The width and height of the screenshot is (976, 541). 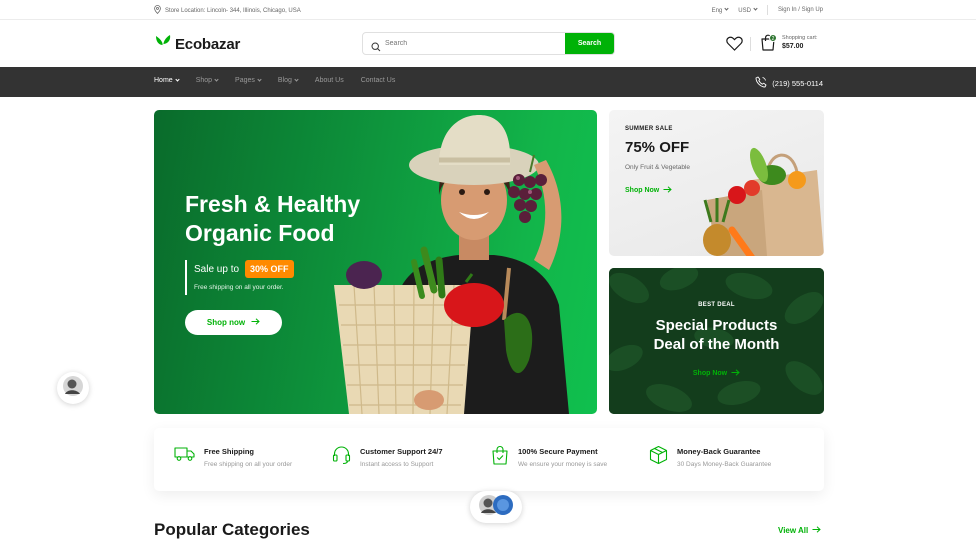 What do you see at coordinates (226, 322) in the screenshot?
I see `shop-now-label: Shop now` at bounding box center [226, 322].